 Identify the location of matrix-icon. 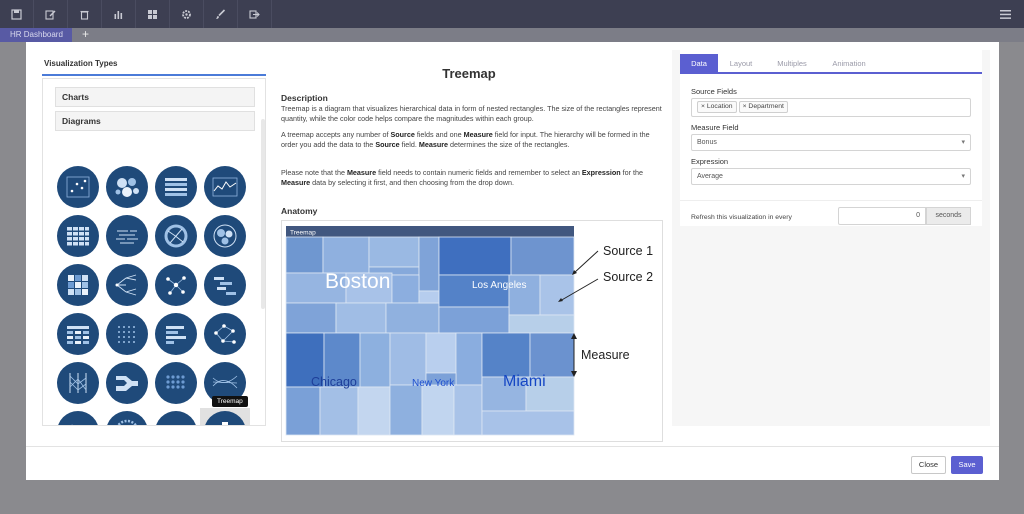
(78, 285).